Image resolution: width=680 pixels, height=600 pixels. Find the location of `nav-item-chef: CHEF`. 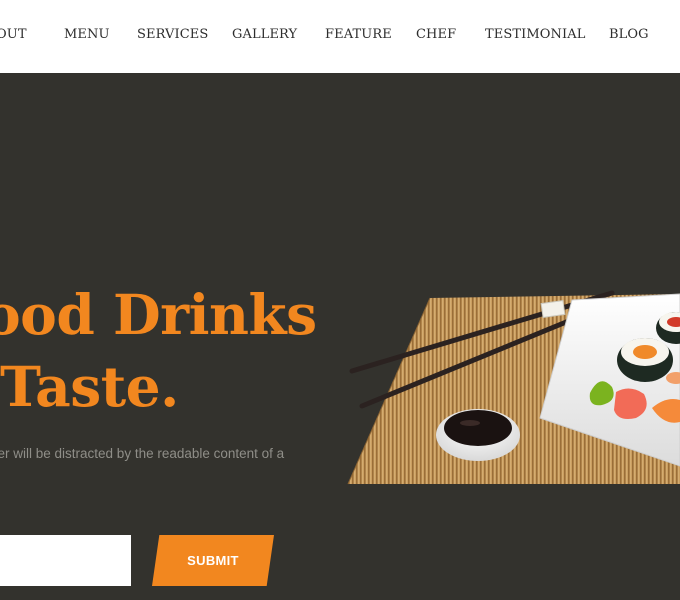

nav-item-chef: CHEF is located at coordinates (436, 34).